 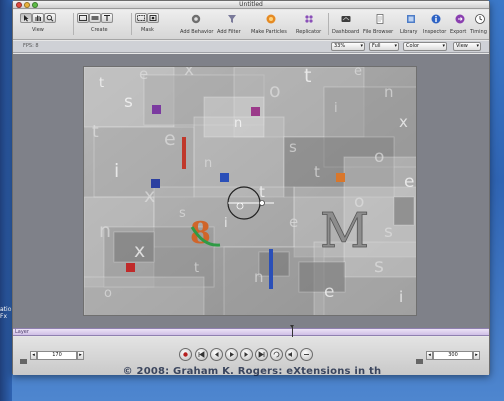 What do you see at coordinates (33, 355) in the screenshot?
I see `start-frame-decrement: ◂` at bounding box center [33, 355].